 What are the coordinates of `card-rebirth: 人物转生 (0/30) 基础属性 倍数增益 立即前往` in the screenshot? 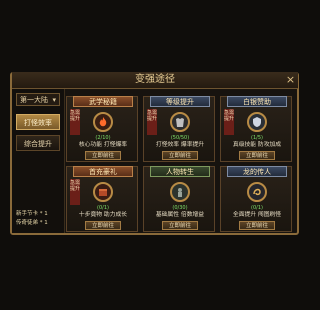 It's located at (179, 199).